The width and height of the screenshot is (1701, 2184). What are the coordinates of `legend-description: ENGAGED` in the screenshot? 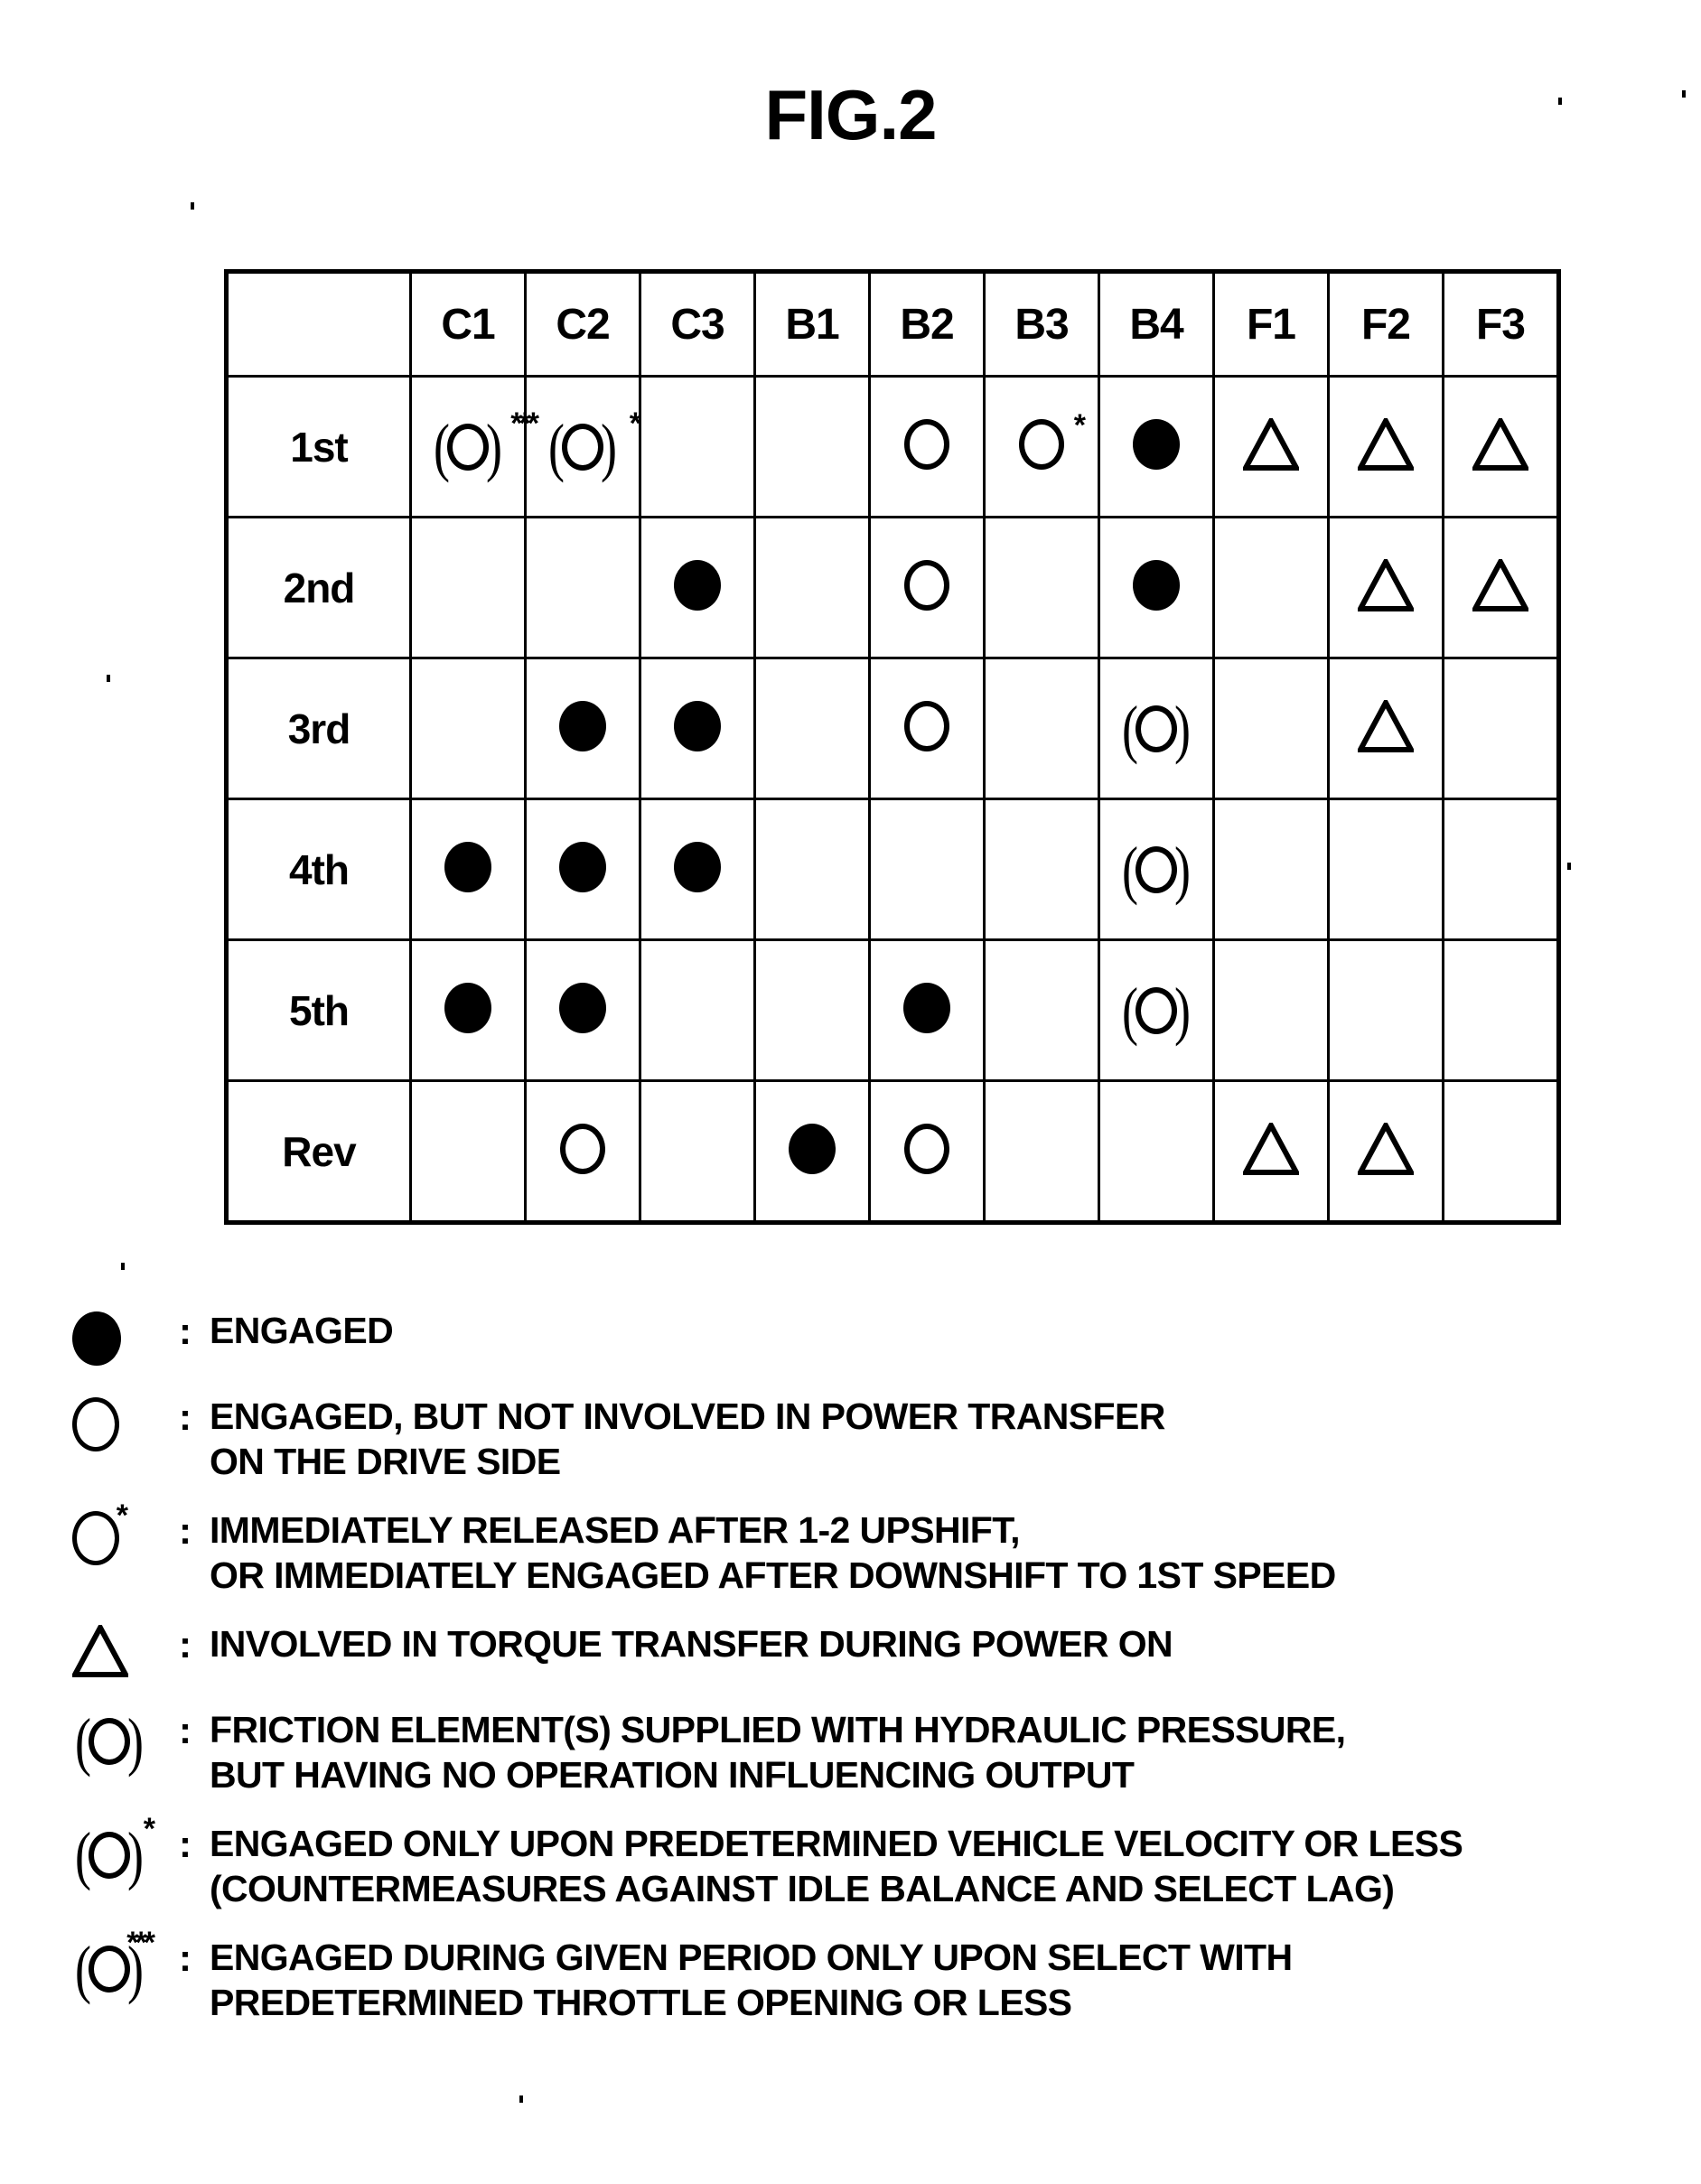 It's located at (302, 1330).